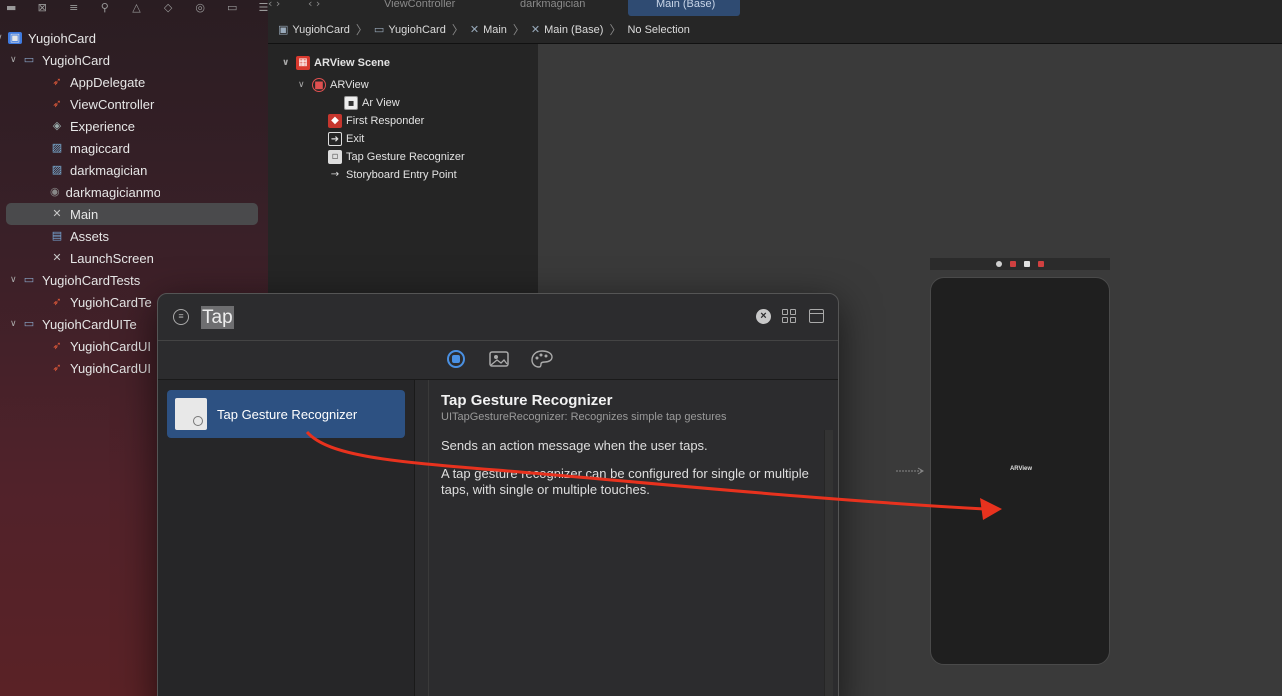 This screenshot has height=696, width=1282. What do you see at coordinates (112, 104) in the screenshot?
I see `navigator-item-label: ViewController` at bounding box center [112, 104].